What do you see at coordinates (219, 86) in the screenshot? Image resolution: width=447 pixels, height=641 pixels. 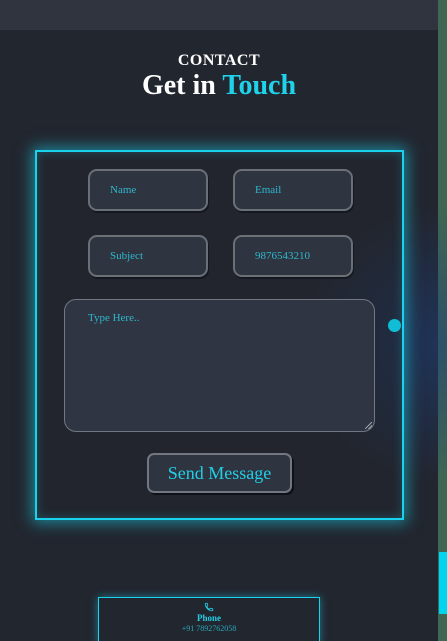 I see `section-title: Get in Touch` at bounding box center [219, 86].